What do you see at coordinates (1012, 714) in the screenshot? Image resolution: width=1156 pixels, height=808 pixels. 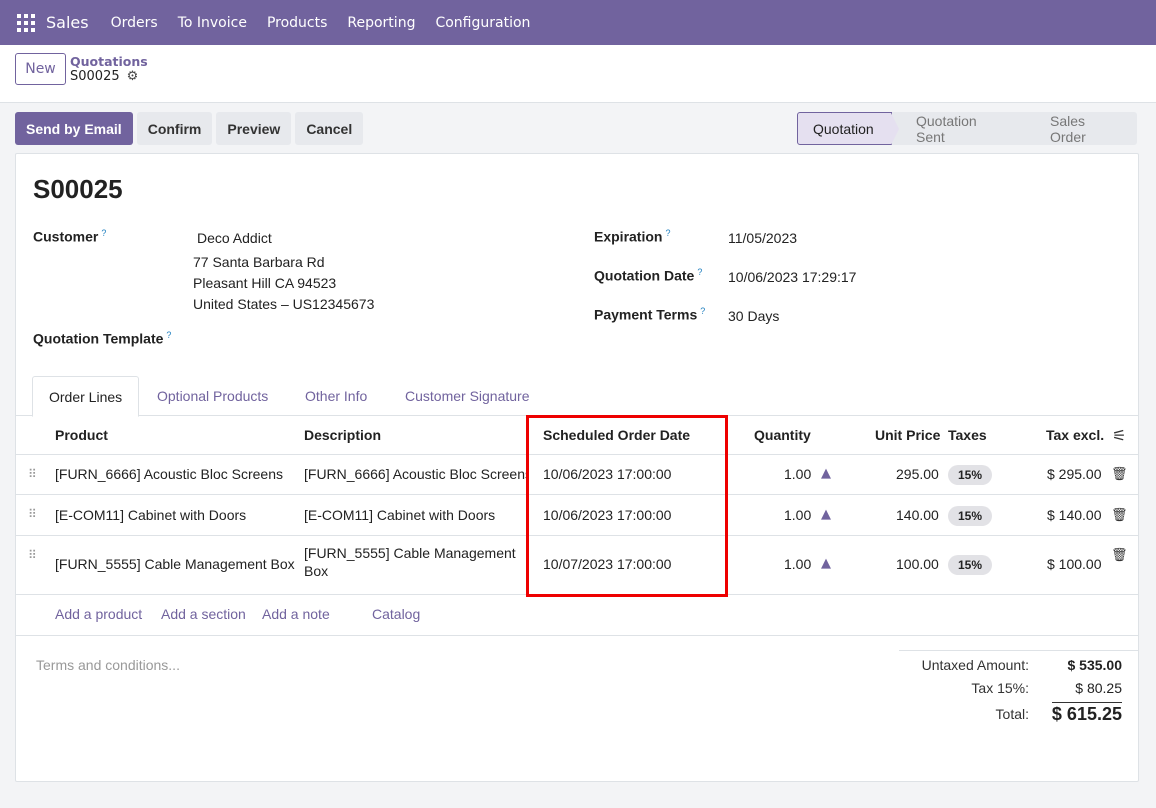 I see `total-label: Total:` at bounding box center [1012, 714].